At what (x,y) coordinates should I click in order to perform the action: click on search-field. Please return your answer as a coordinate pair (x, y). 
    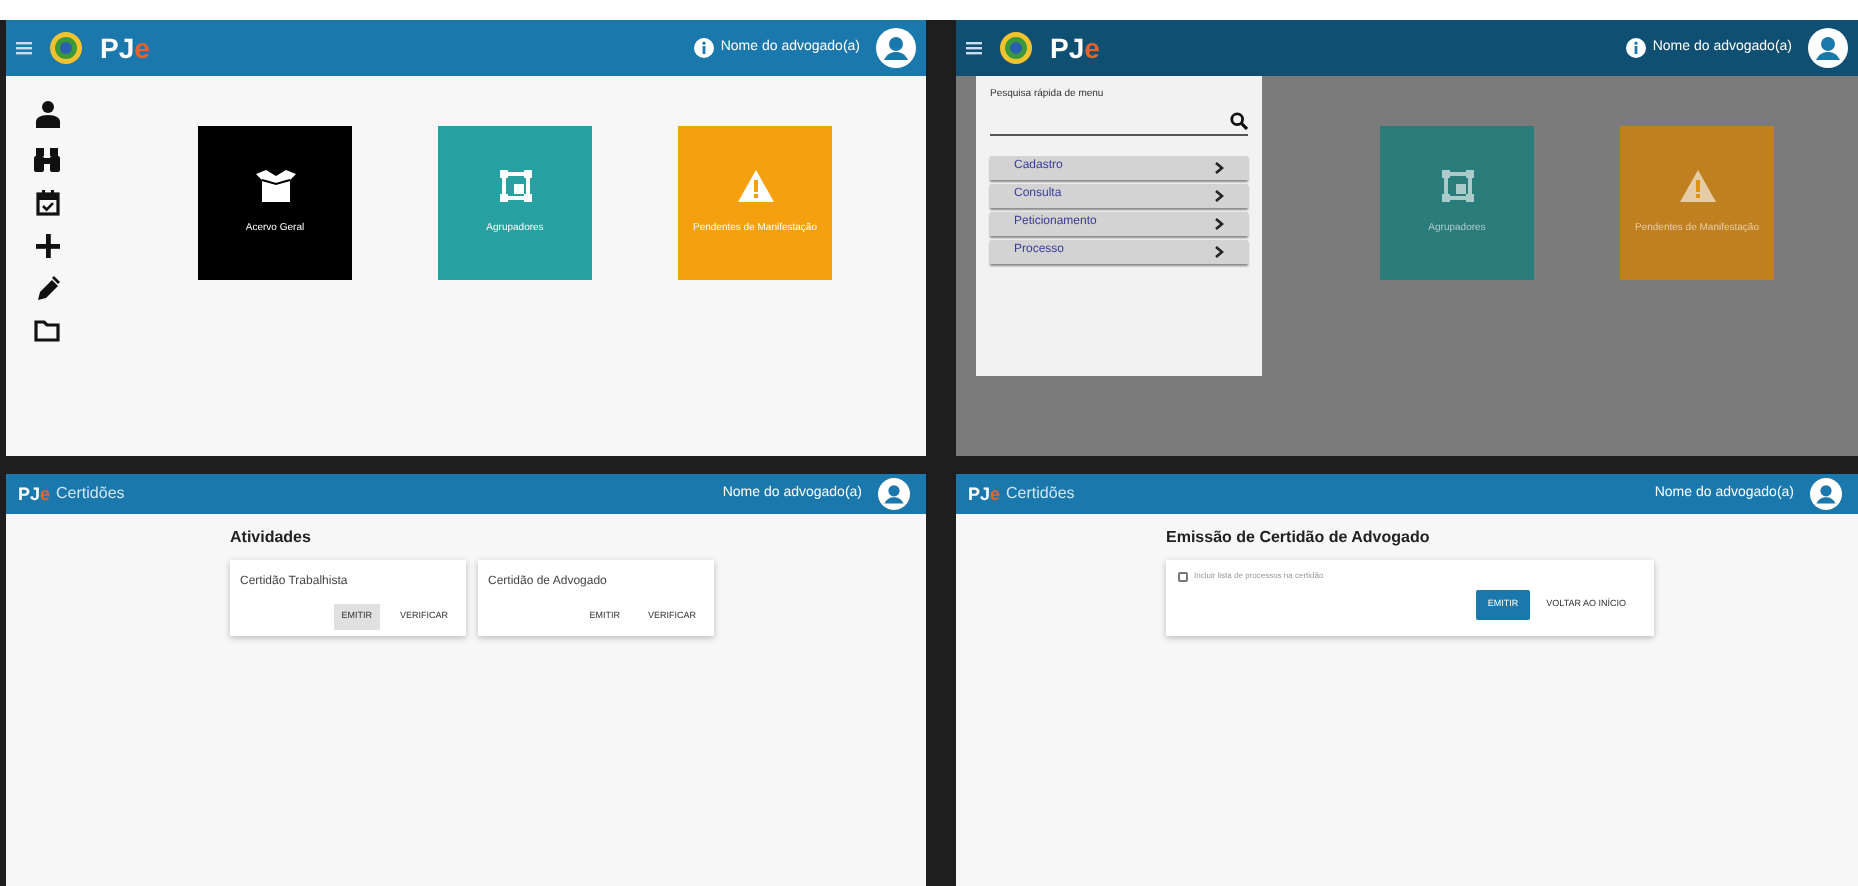
    Looking at the image, I should click on (1119, 121).